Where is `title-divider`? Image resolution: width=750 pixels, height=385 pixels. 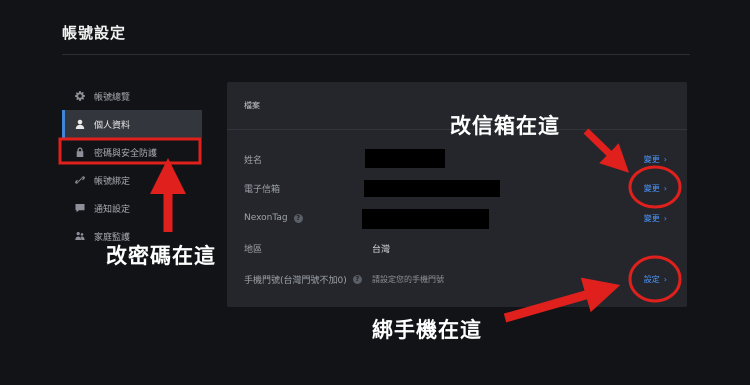 title-divider is located at coordinates (376, 54).